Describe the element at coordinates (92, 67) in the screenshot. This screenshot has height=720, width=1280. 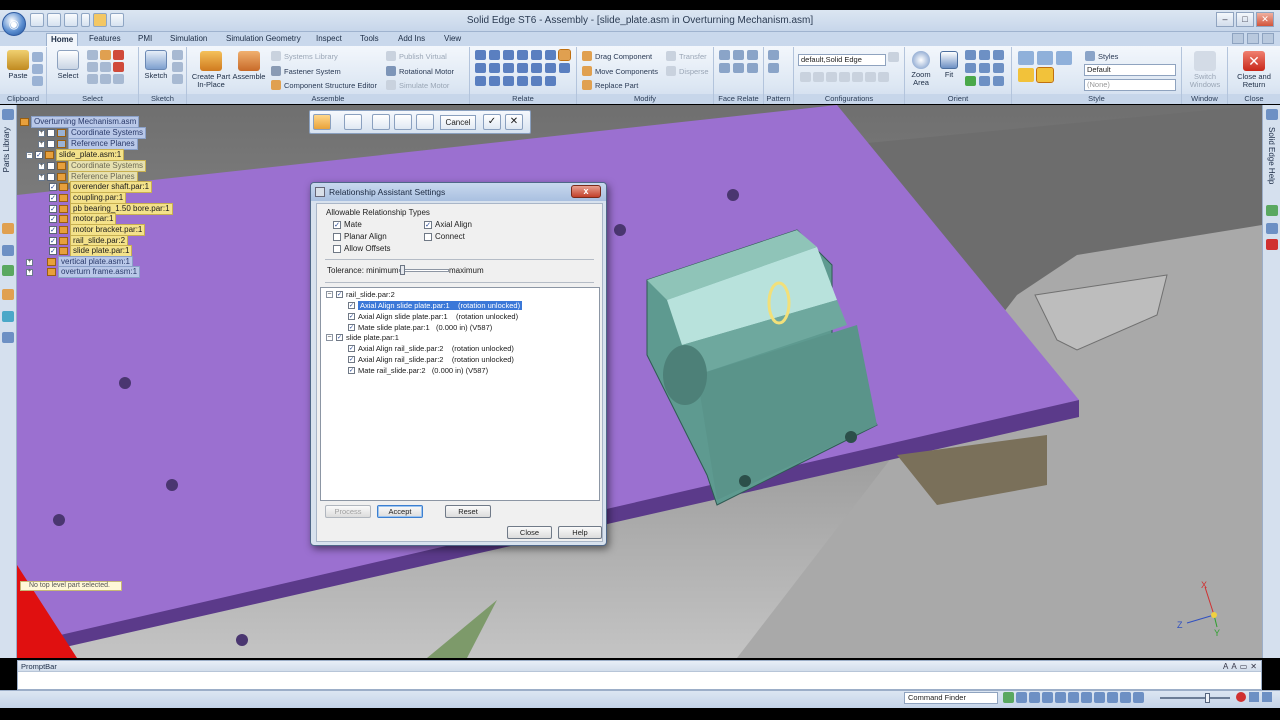
I see `select-tool-4-icon` at that location.